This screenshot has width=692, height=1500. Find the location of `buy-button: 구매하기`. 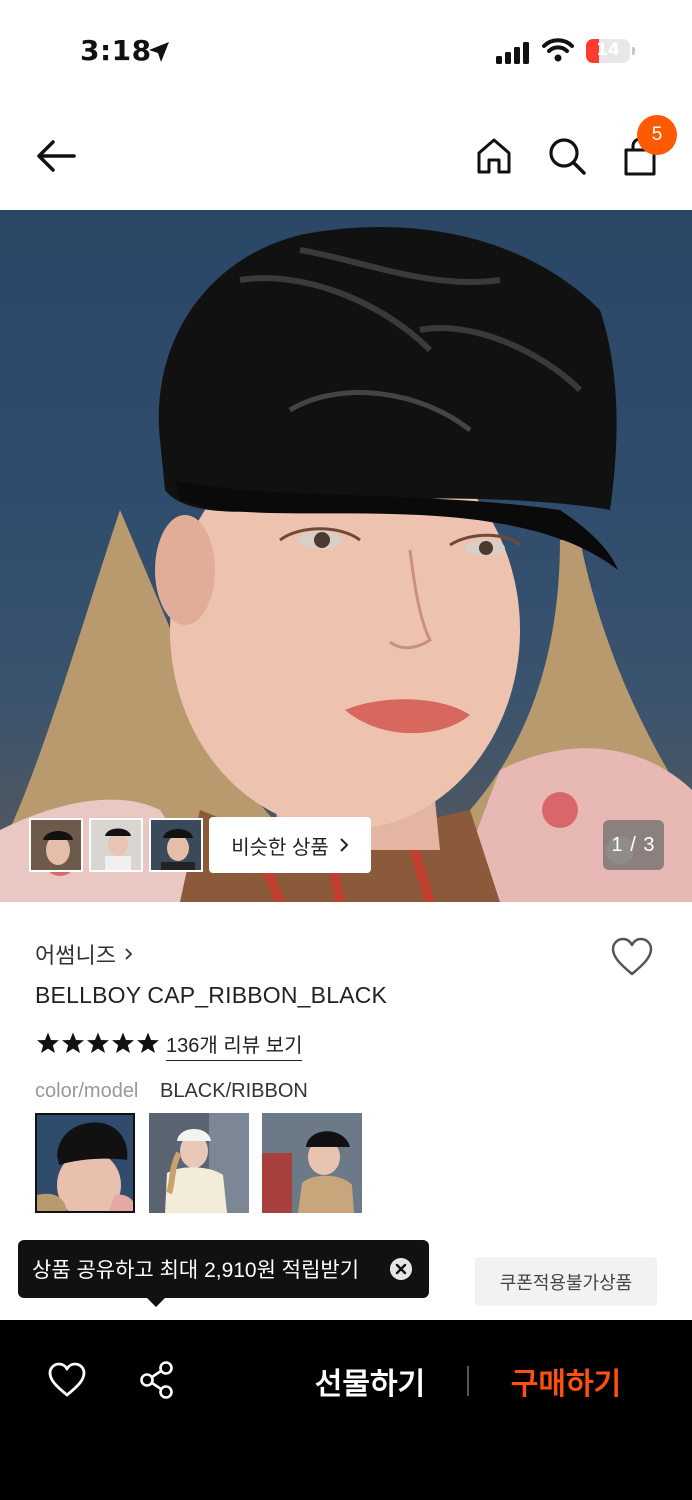

buy-button: 구매하기 is located at coordinates (566, 1381).